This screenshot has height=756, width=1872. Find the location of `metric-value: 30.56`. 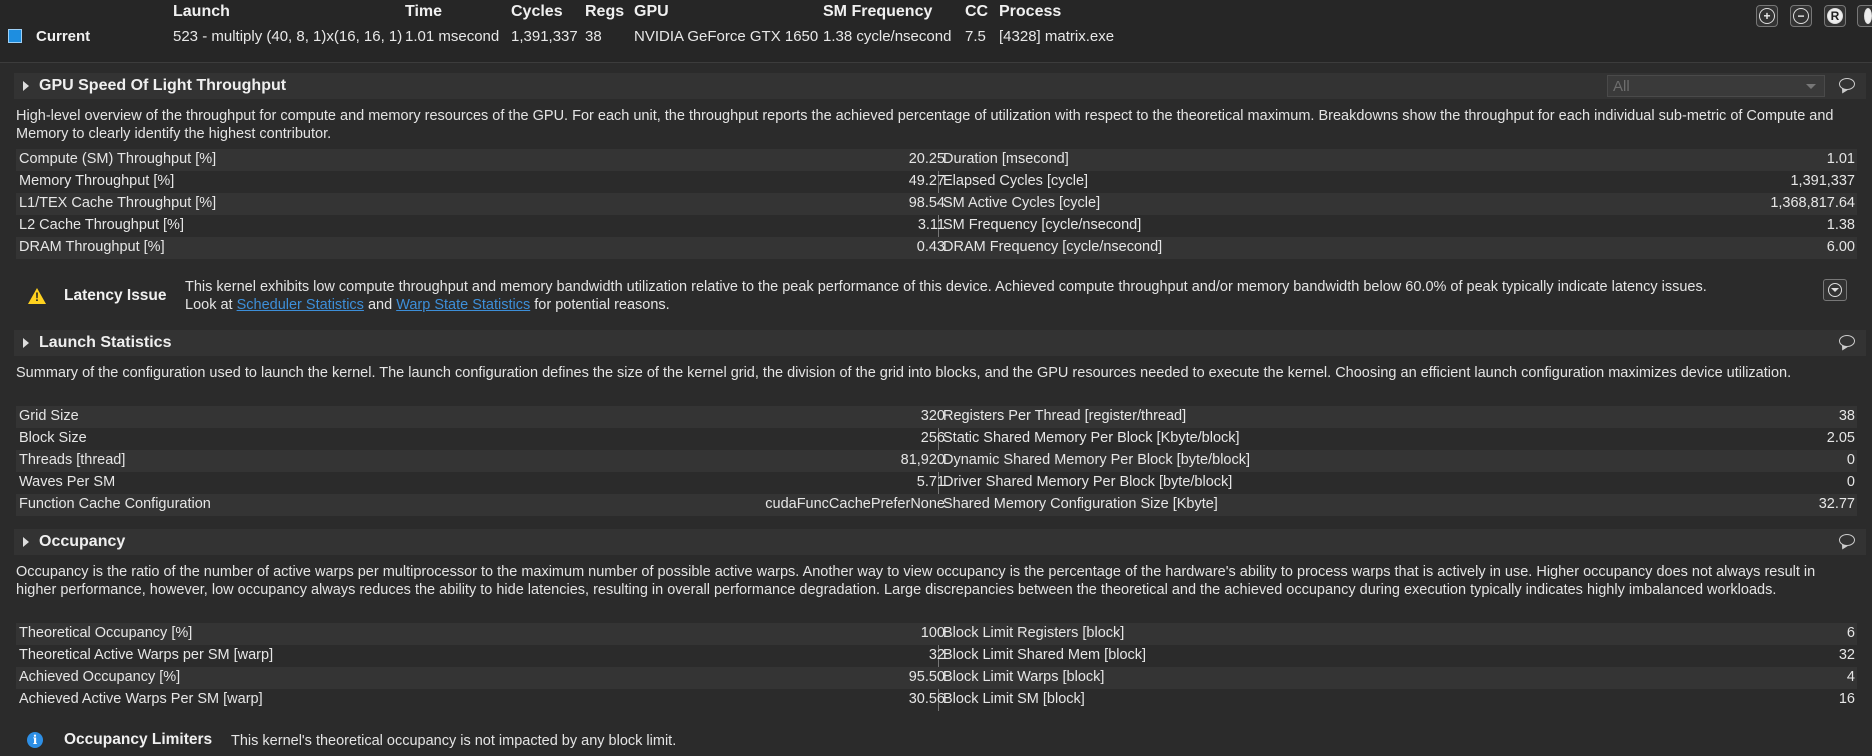

metric-value: 30.56 is located at coordinates (926, 699).